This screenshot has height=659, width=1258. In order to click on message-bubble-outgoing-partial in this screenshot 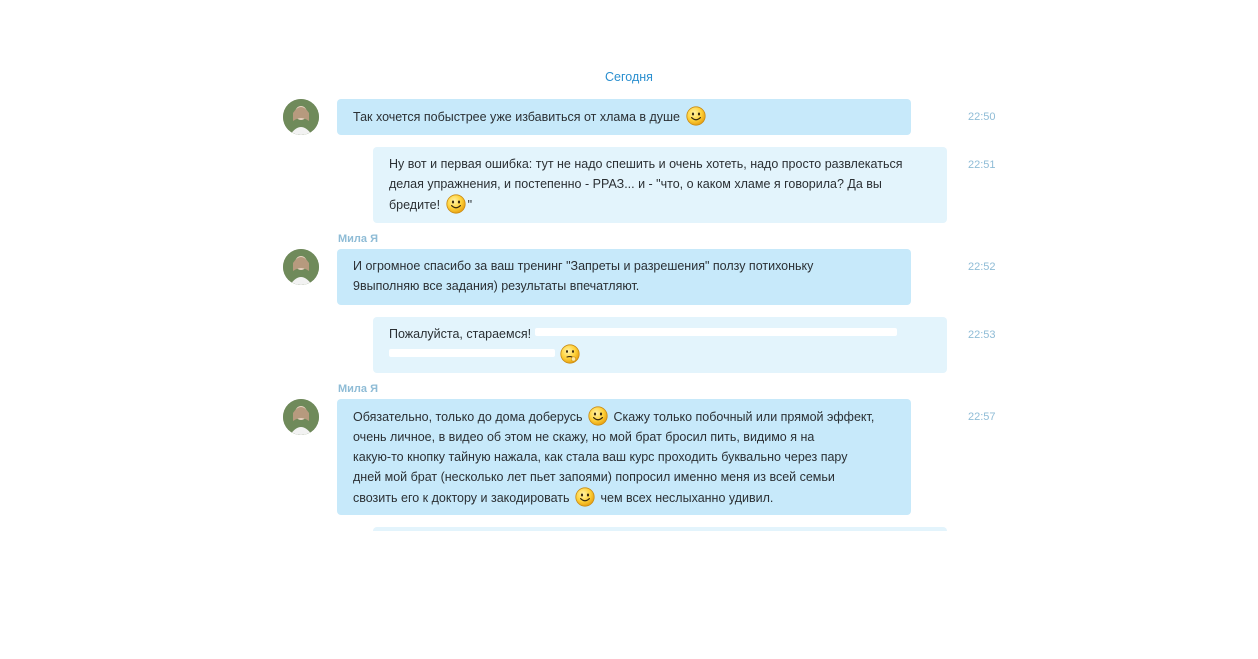, I will do `click(660, 529)`.